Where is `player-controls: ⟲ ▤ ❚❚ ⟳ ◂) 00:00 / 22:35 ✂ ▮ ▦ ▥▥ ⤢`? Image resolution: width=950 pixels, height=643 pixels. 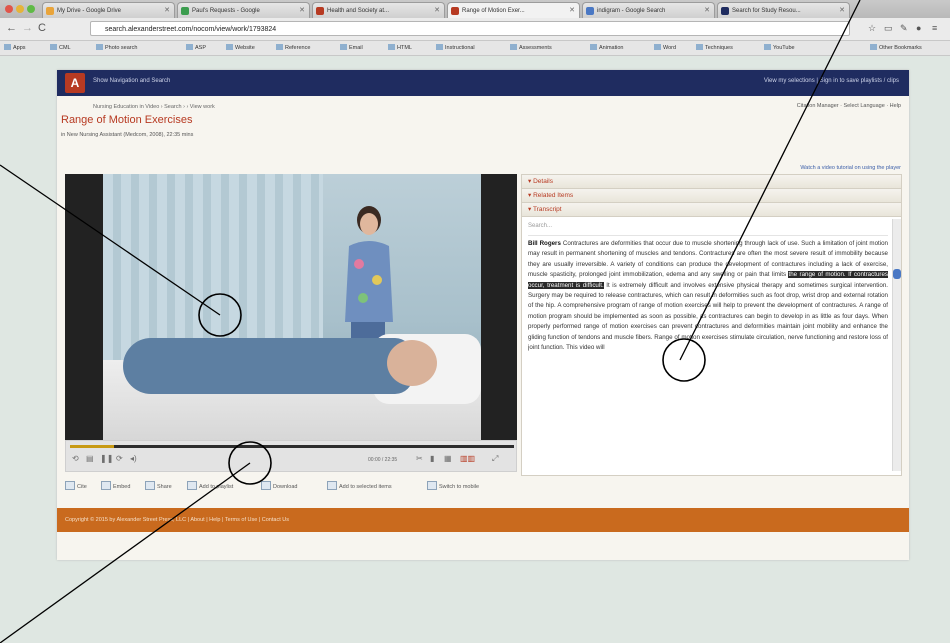 player-controls: ⟲ ▤ ❚❚ ⟳ ◂) 00:00 / 22:35 ✂ ▮ ▦ ▥▥ ⤢ is located at coordinates (291, 456).